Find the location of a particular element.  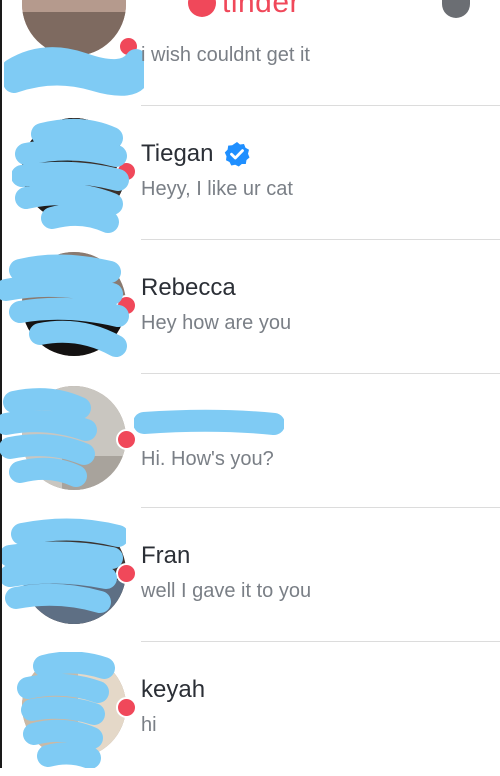

contact-name: Fran is located at coordinates (165, 556).